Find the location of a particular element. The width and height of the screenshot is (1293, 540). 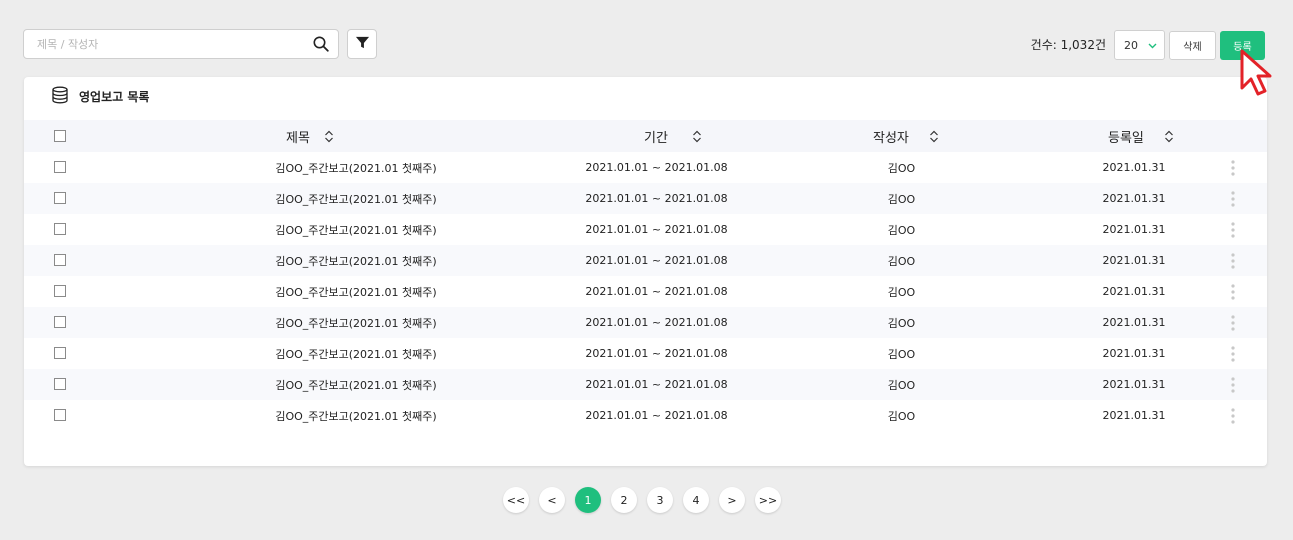

mouse-pointer-icon is located at coordinates (1256, 72).